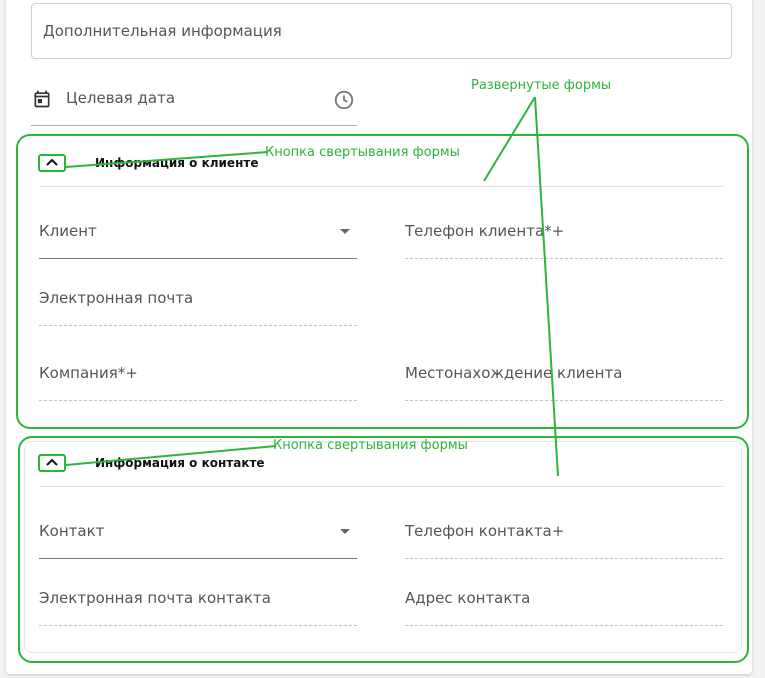 This screenshot has width=765, height=678. I want to click on contact-address-label: Адрес контакта, so click(468, 598).